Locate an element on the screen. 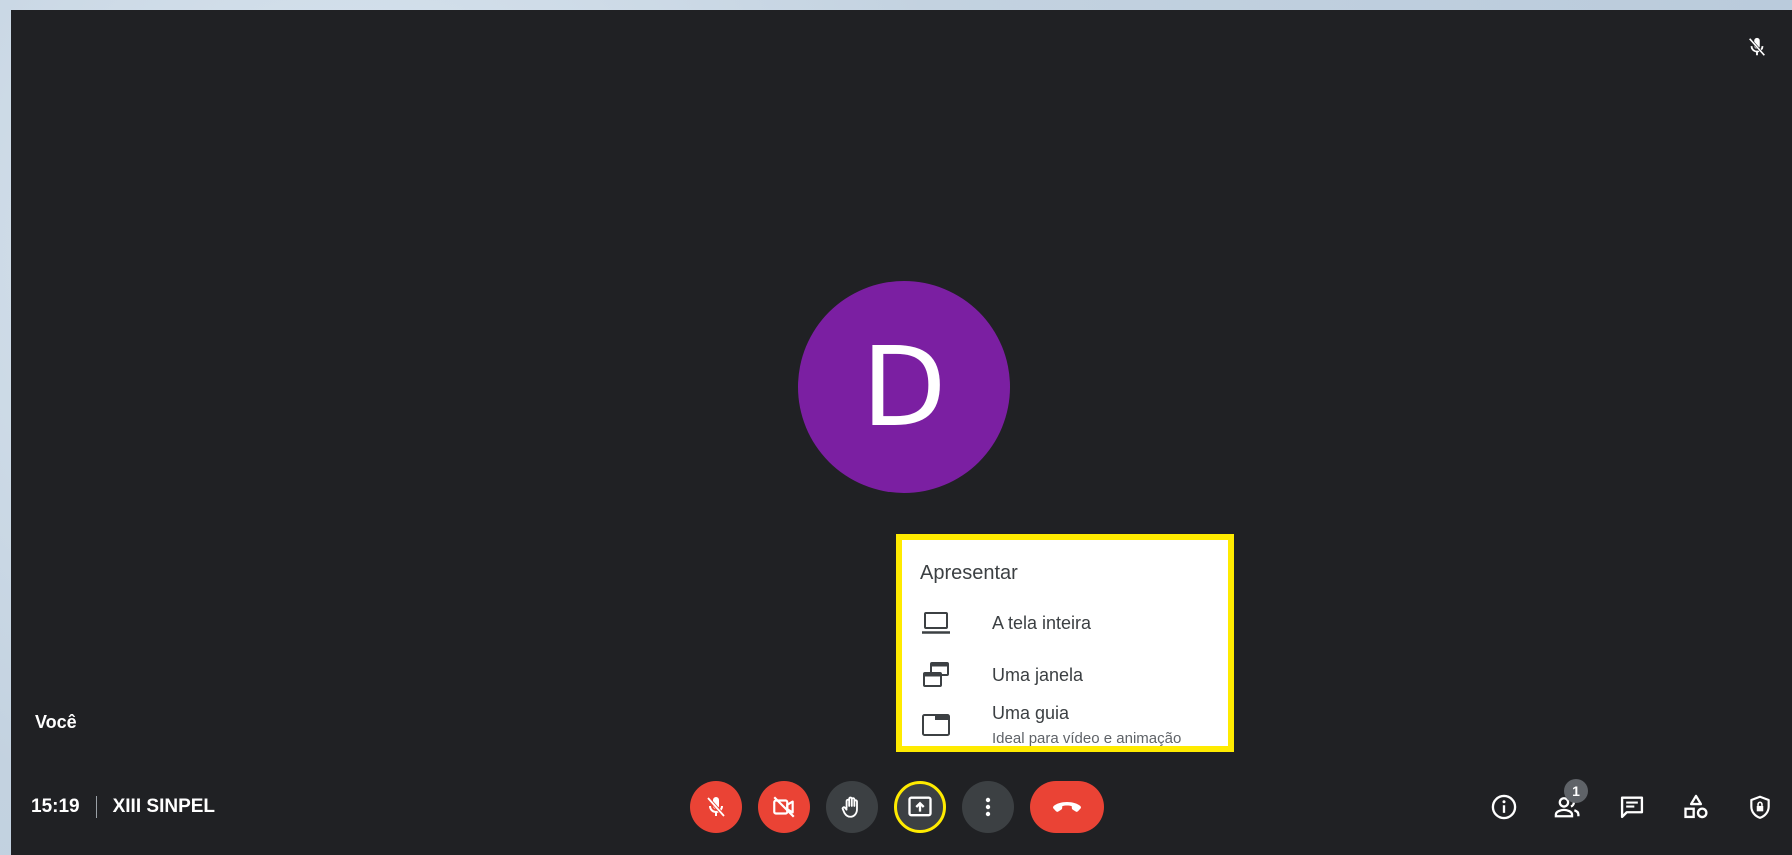  chat-icon is located at coordinates (1632, 807).